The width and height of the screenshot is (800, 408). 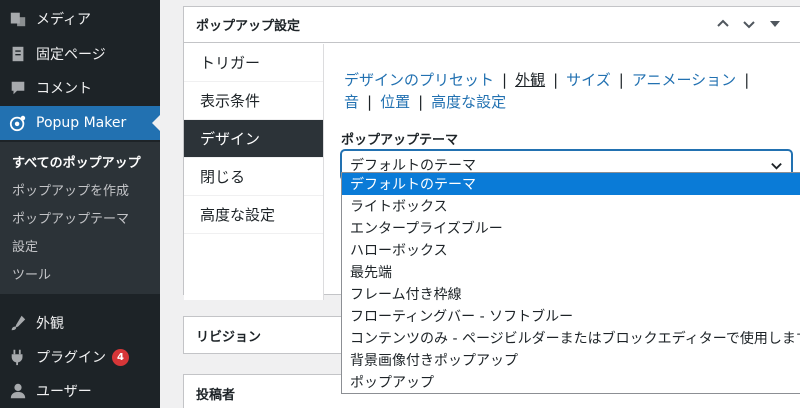 I want to click on menu-item-popup-maker: Popup Maker, so click(x=80, y=123).